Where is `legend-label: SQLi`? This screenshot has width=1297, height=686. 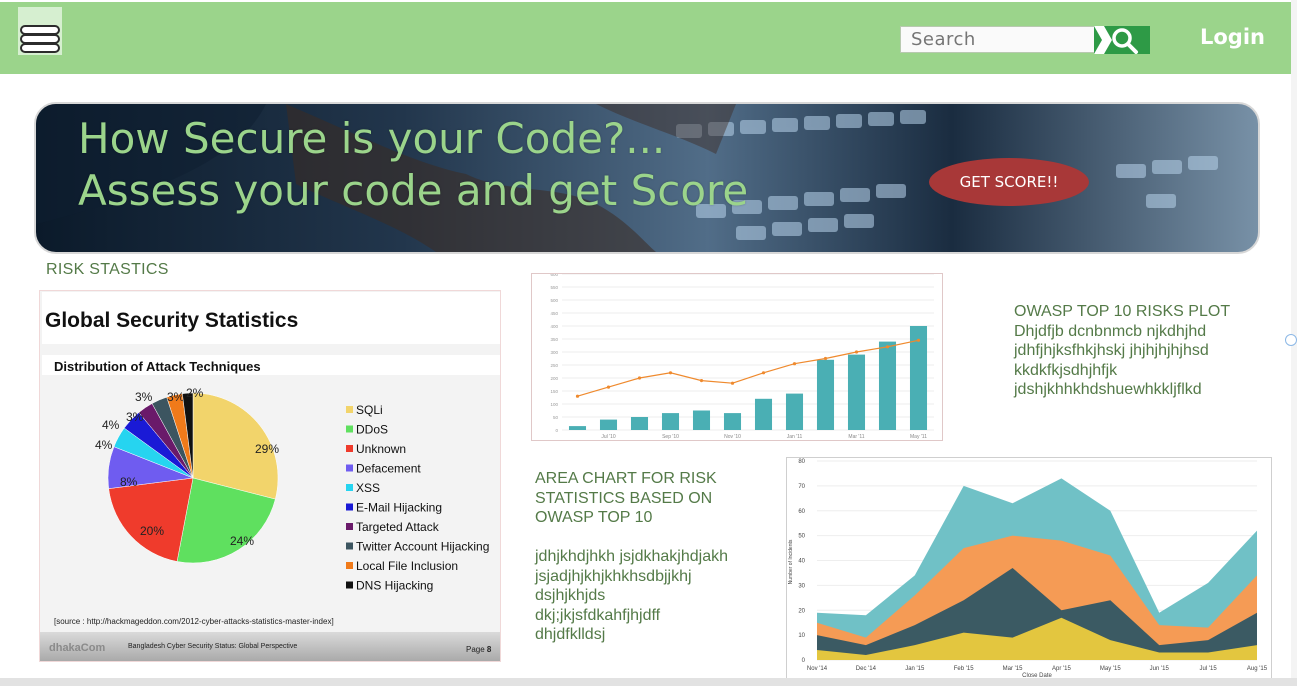
legend-label: SQLi is located at coordinates (369, 410).